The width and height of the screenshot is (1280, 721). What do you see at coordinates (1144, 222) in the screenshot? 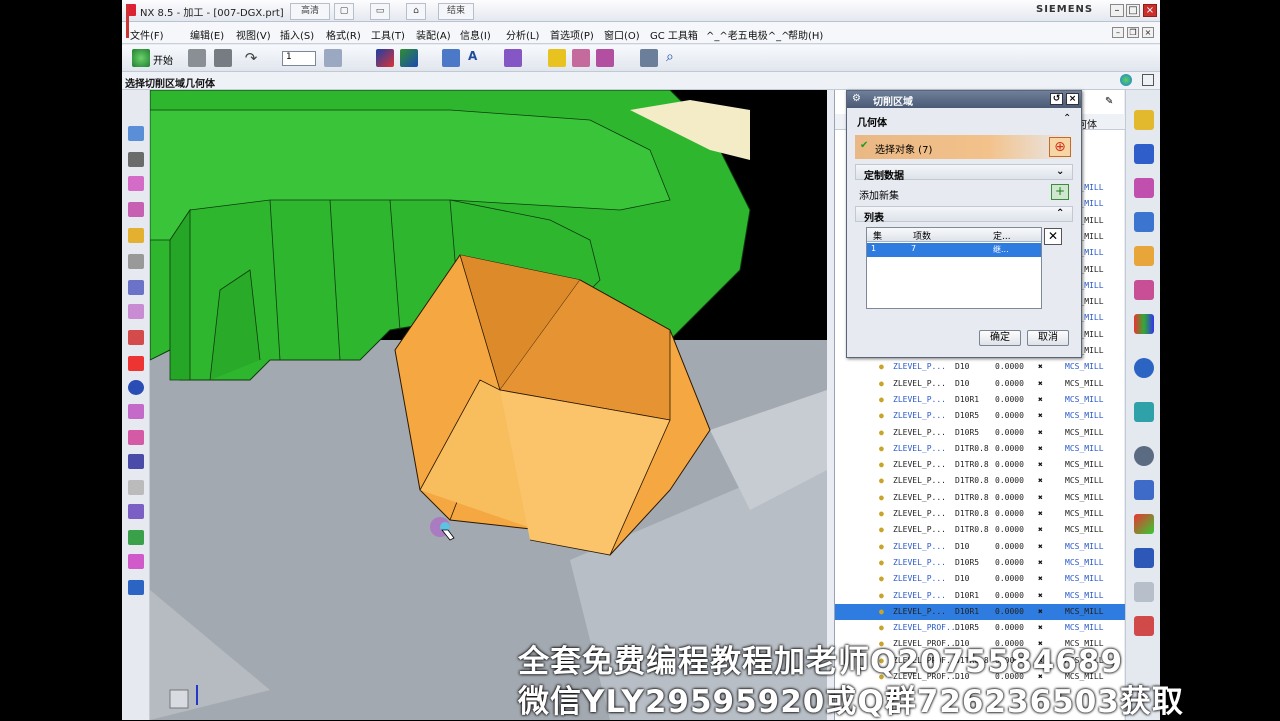
I see `constraint-tab-icon` at bounding box center [1144, 222].